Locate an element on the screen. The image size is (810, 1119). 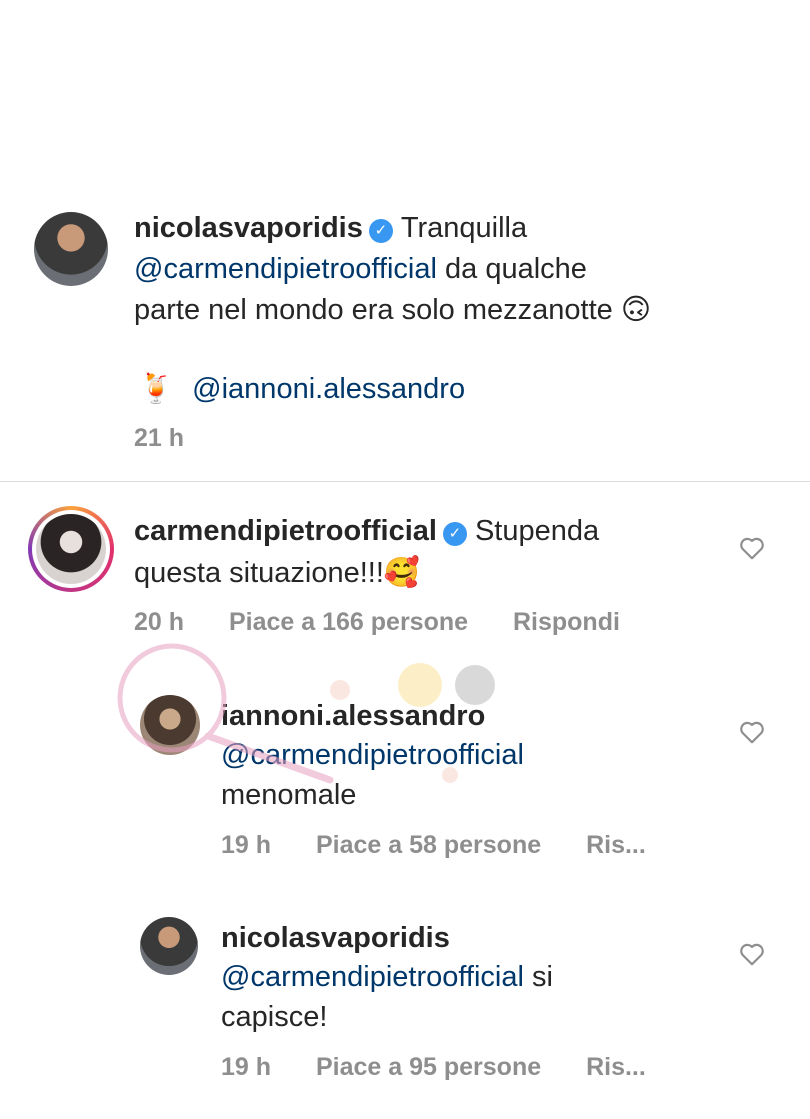
comment2-line1: iannoni.alessandro is located at coordinates (353, 716).